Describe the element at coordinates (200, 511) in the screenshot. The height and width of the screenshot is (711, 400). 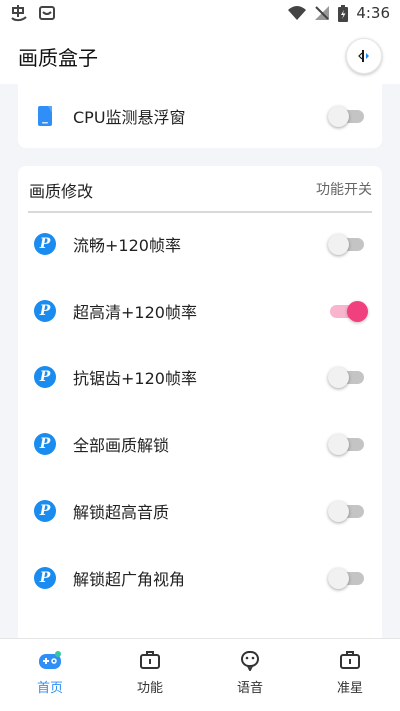
I see `quality-option-row: P 解锁超高音质` at that location.